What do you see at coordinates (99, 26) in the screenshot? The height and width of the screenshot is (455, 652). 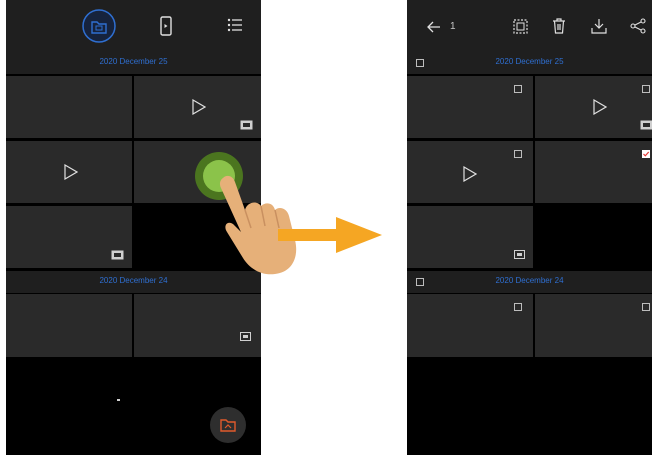 I see `folder-icon` at bounding box center [99, 26].